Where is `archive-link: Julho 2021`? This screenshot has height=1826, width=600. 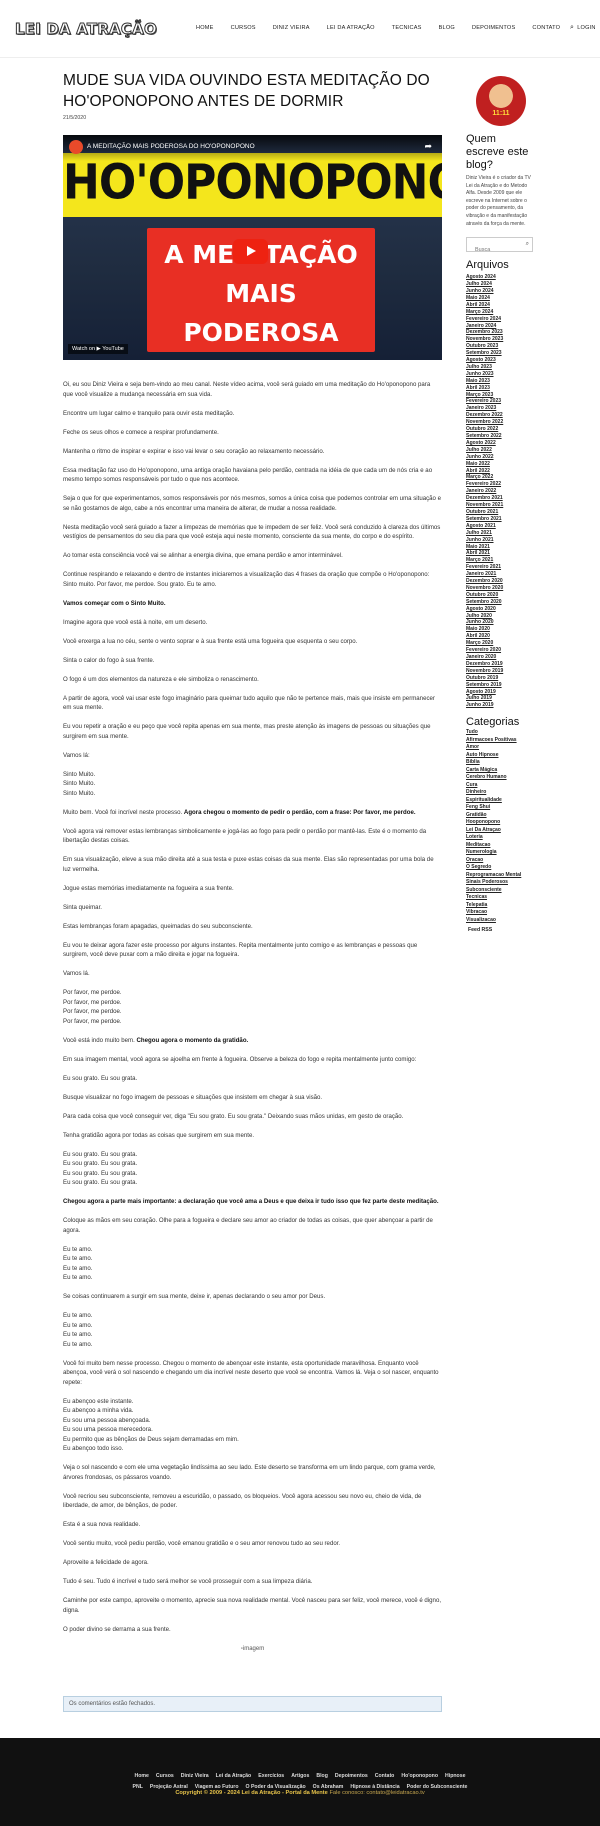 archive-link: Julho 2021 is located at coordinates (501, 533).